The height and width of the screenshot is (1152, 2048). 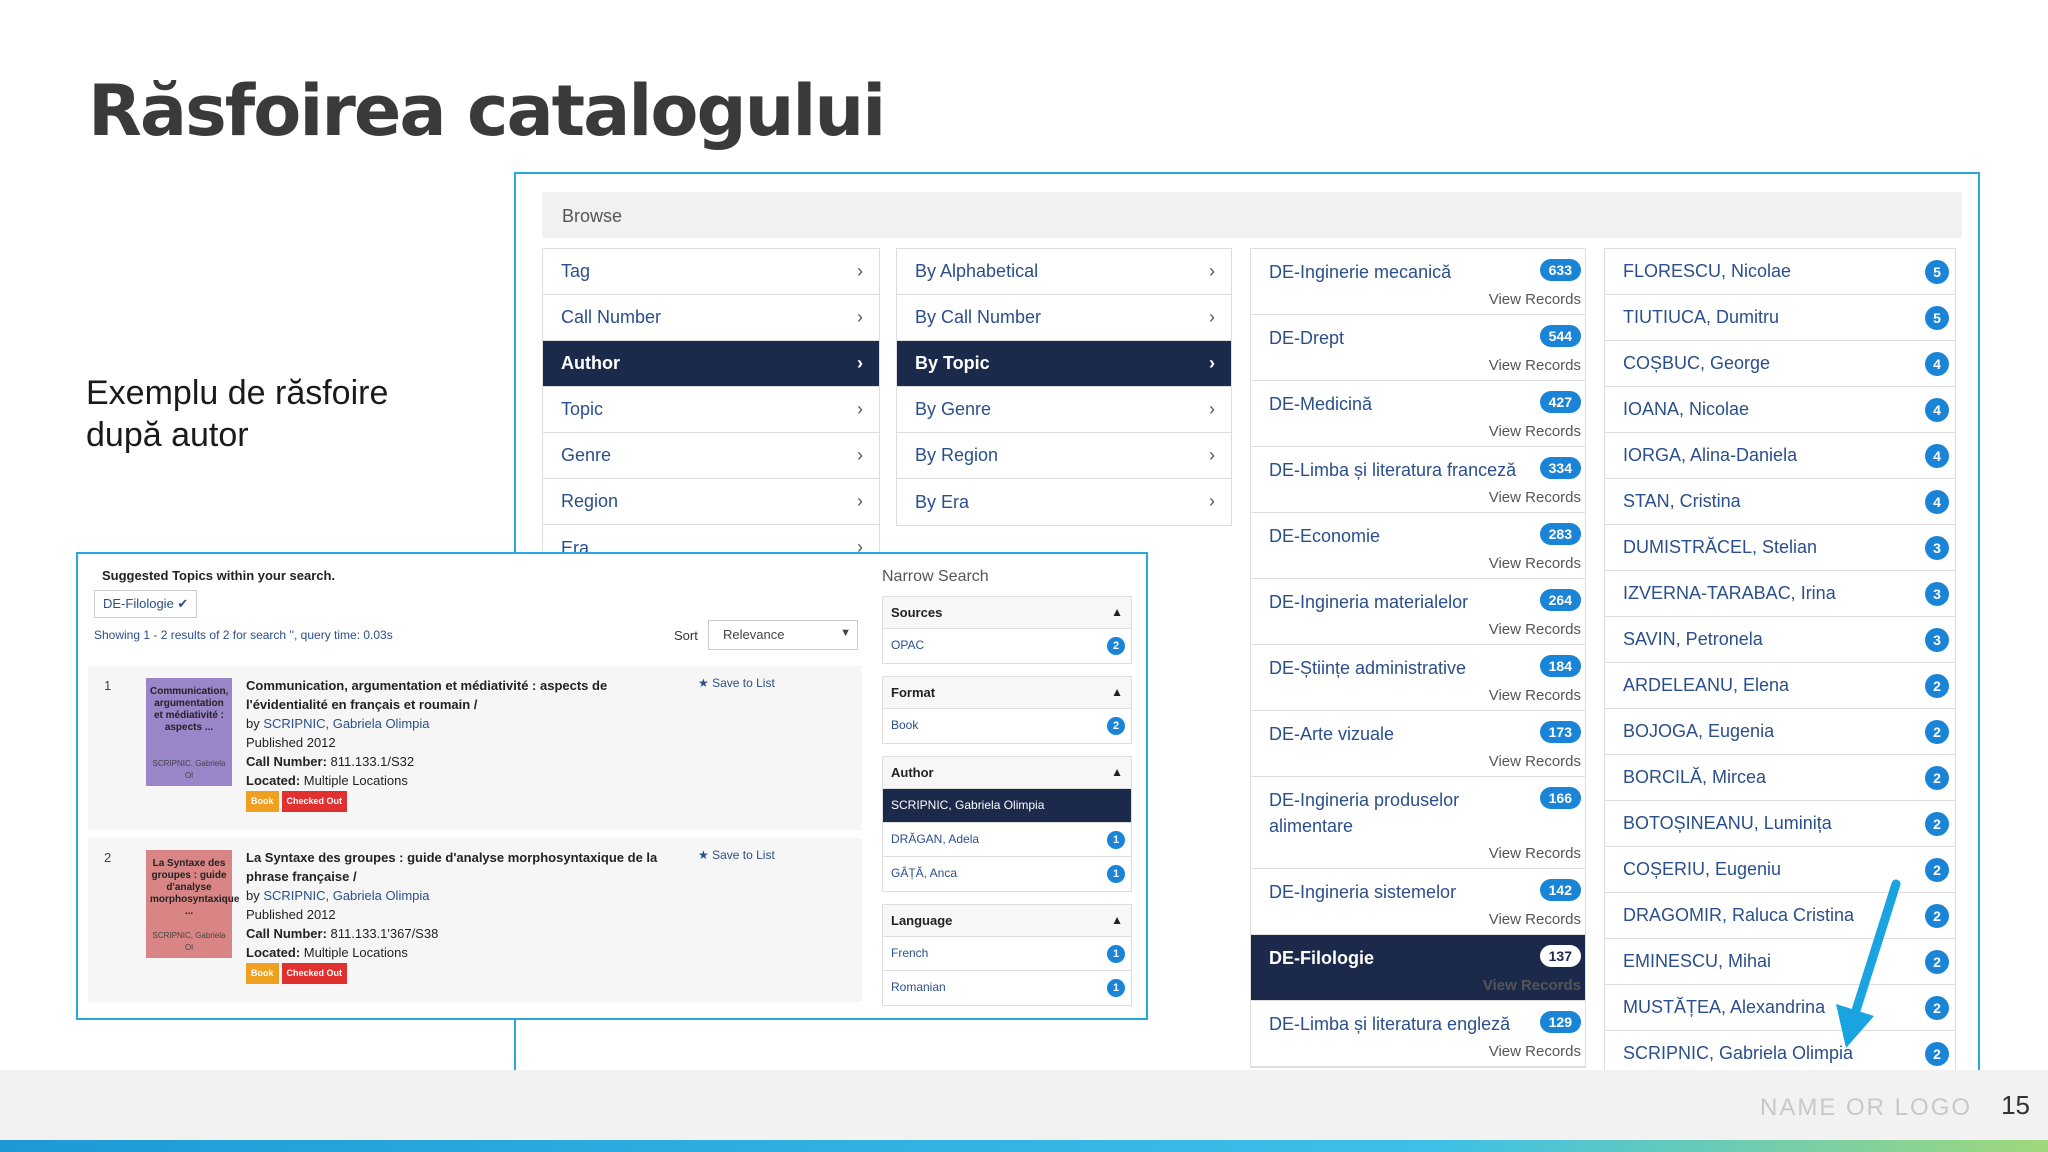 I want to click on facet-item: French 1, so click(x=1007, y=954).